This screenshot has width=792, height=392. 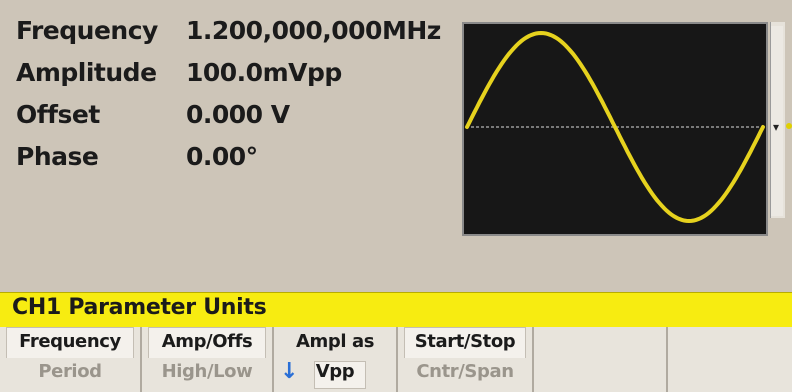 What do you see at coordinates (466, 359) in the screenshot?
I see `softkey-start-stop-cntr-span: Start/Stop Cntr/Span` at bounding box center [466, 359].